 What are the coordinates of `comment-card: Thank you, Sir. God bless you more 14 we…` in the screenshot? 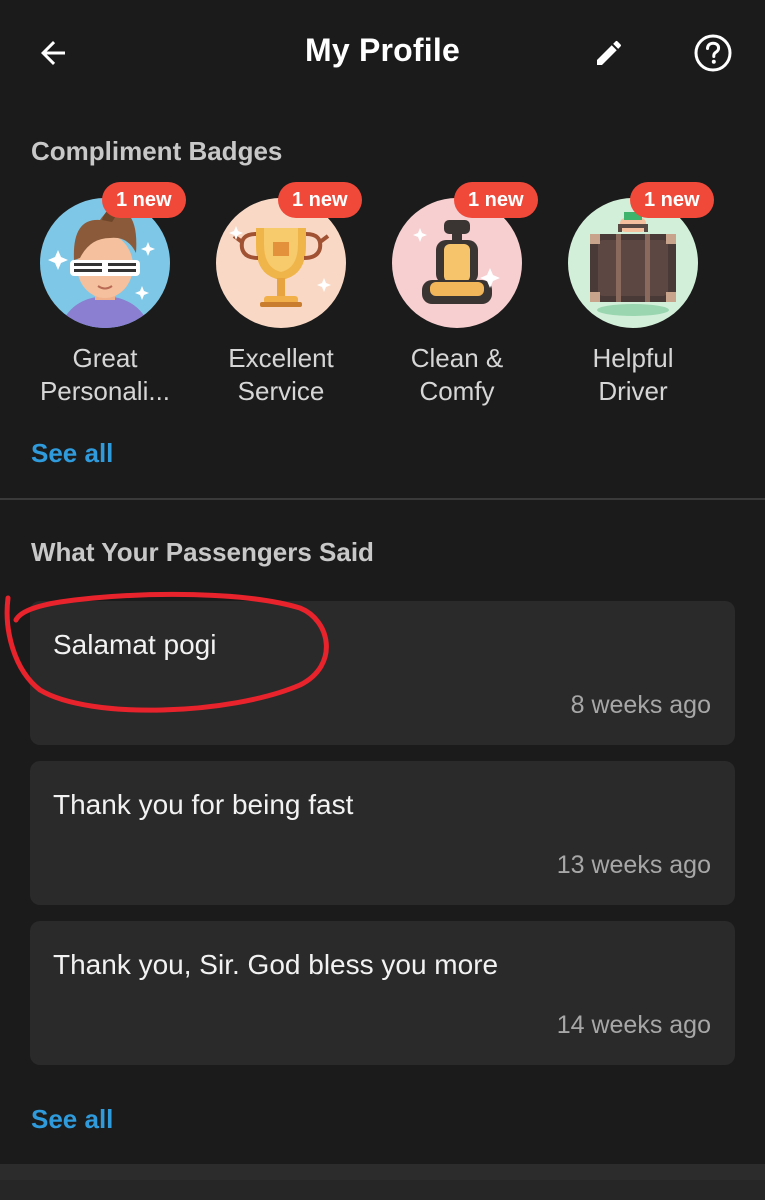 It's located at (382, 993).